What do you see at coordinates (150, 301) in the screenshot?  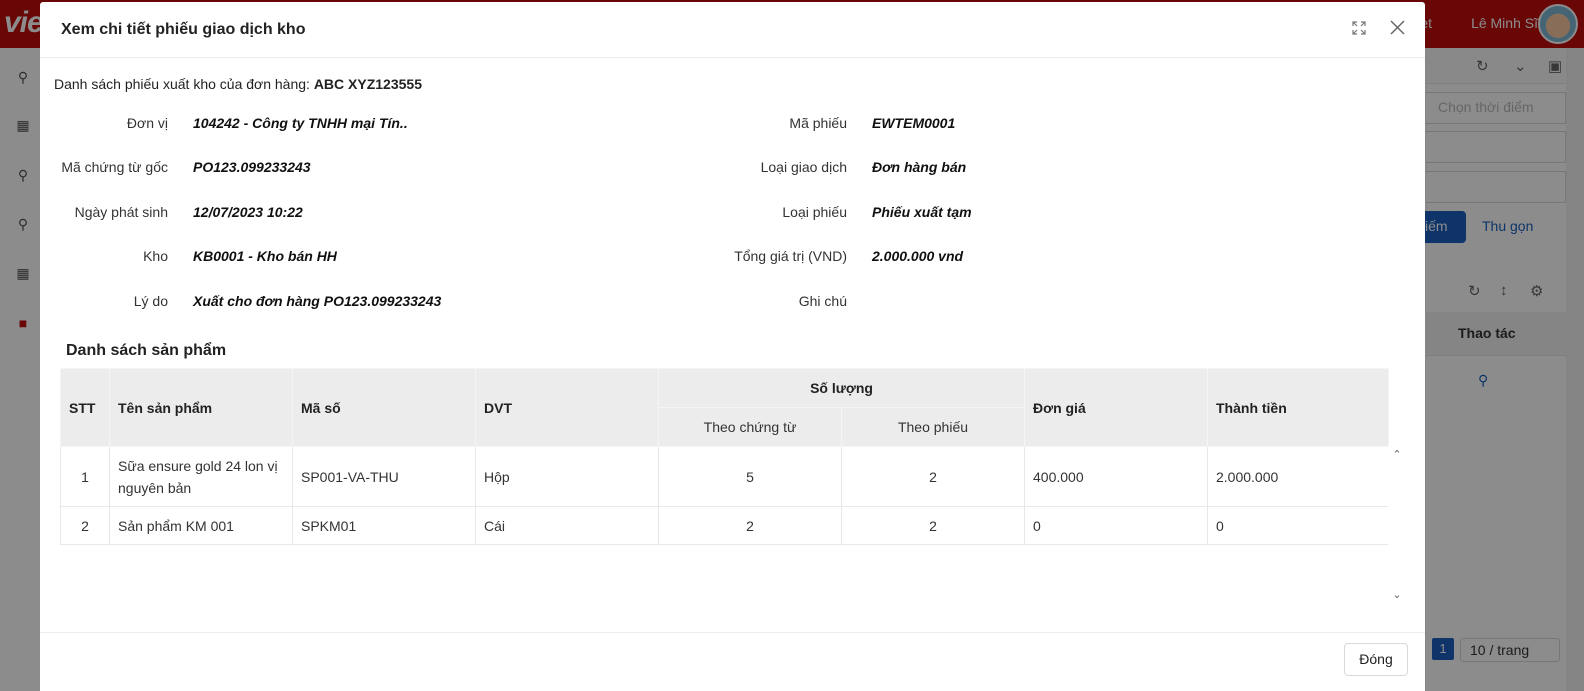 I see `reason-label: Lý do` at bounding box center [150, 301].